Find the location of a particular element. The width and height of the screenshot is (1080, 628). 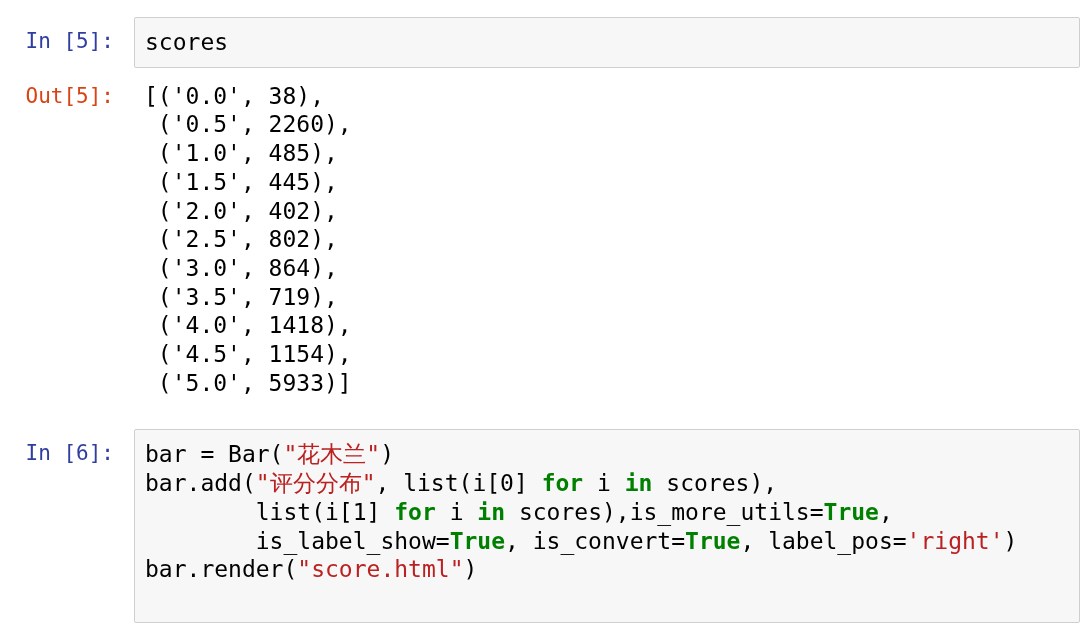

code-line: is_label_show=True, is_convert=True, label_pos='right') is located at coordinates (636, 541).